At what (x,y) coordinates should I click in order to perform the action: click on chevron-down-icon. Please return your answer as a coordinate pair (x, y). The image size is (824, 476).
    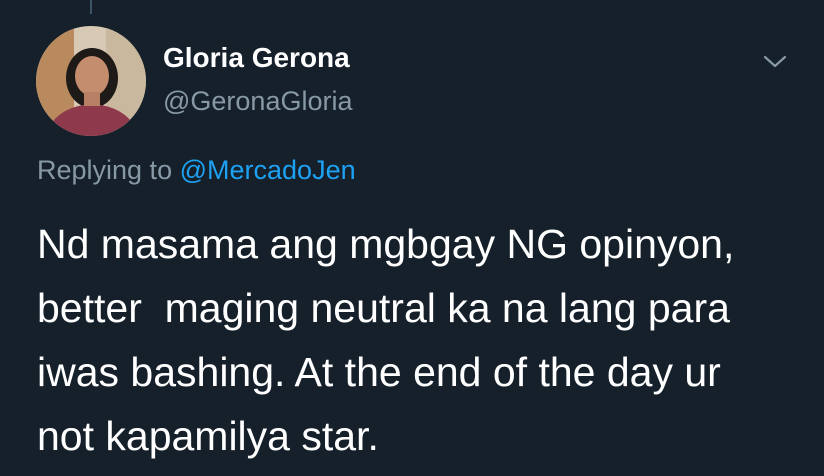
    Looking at the image, I should click on (775, 61).